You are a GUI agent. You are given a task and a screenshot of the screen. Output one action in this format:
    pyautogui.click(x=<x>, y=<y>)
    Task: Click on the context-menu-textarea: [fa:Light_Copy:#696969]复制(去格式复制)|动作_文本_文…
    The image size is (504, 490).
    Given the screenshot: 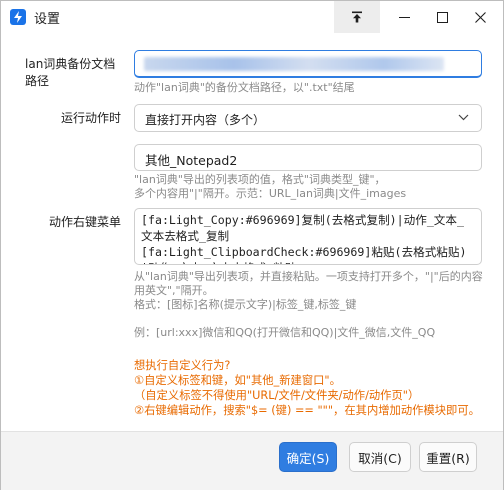 What is the action you would take?
    pyautogui.click(x=308, y=236)
    